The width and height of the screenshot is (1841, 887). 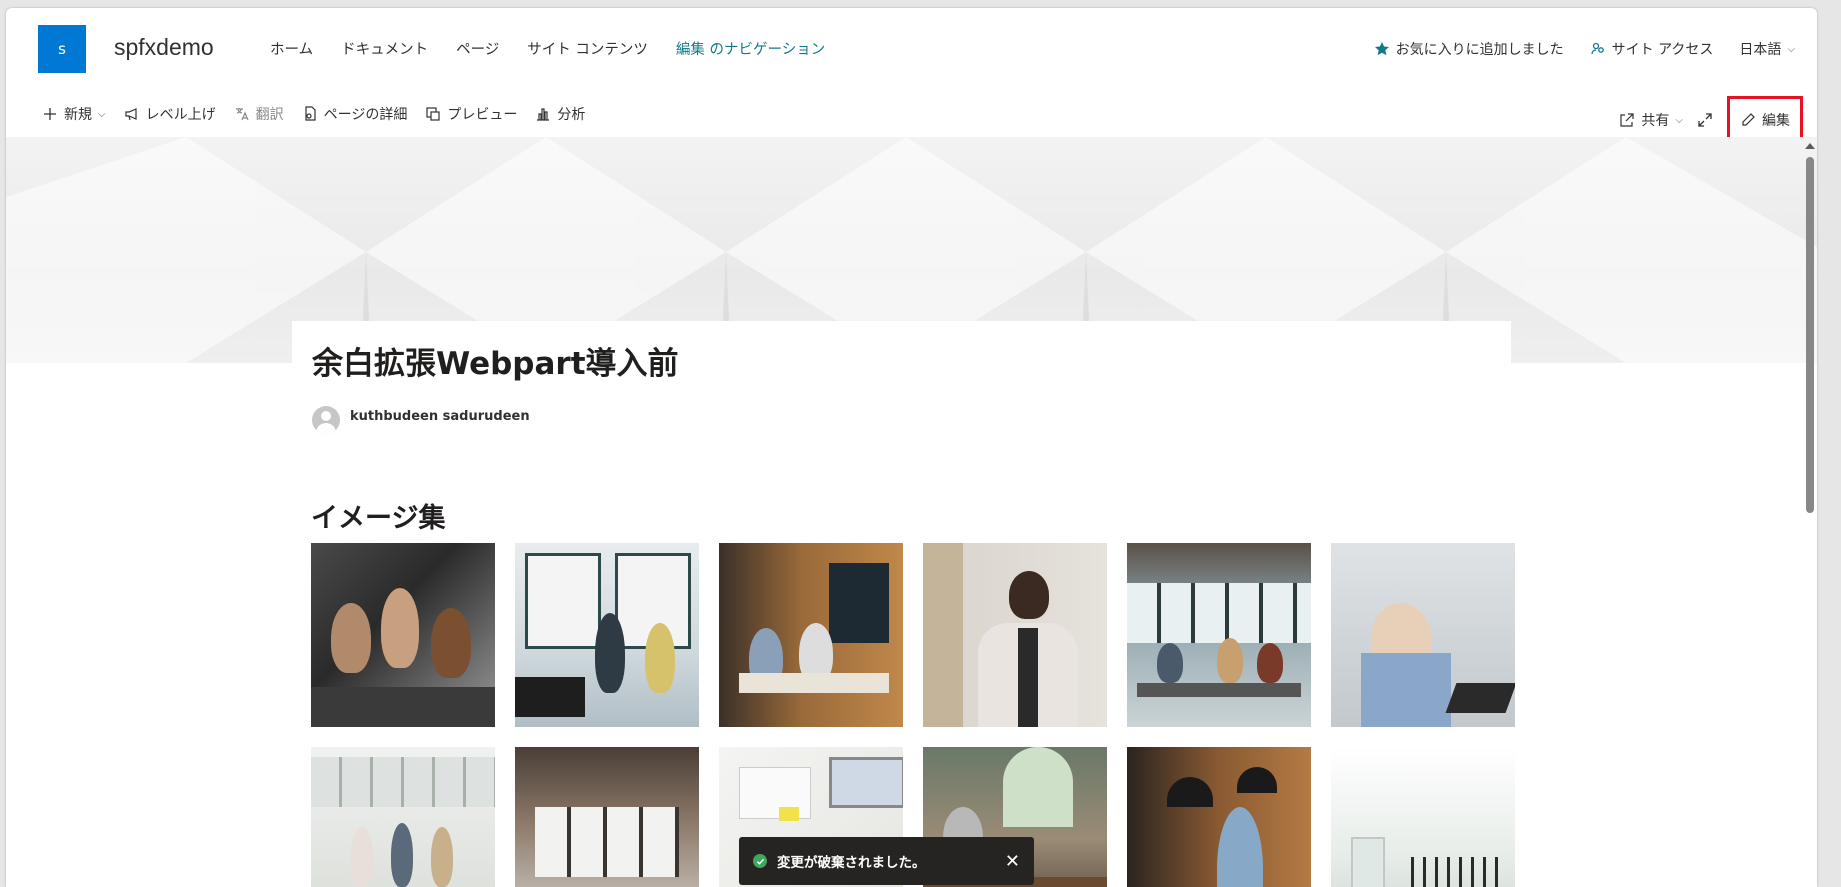 I want to click on favorite-label: お気に入りに追加しました, so click(x=1479, y=50).